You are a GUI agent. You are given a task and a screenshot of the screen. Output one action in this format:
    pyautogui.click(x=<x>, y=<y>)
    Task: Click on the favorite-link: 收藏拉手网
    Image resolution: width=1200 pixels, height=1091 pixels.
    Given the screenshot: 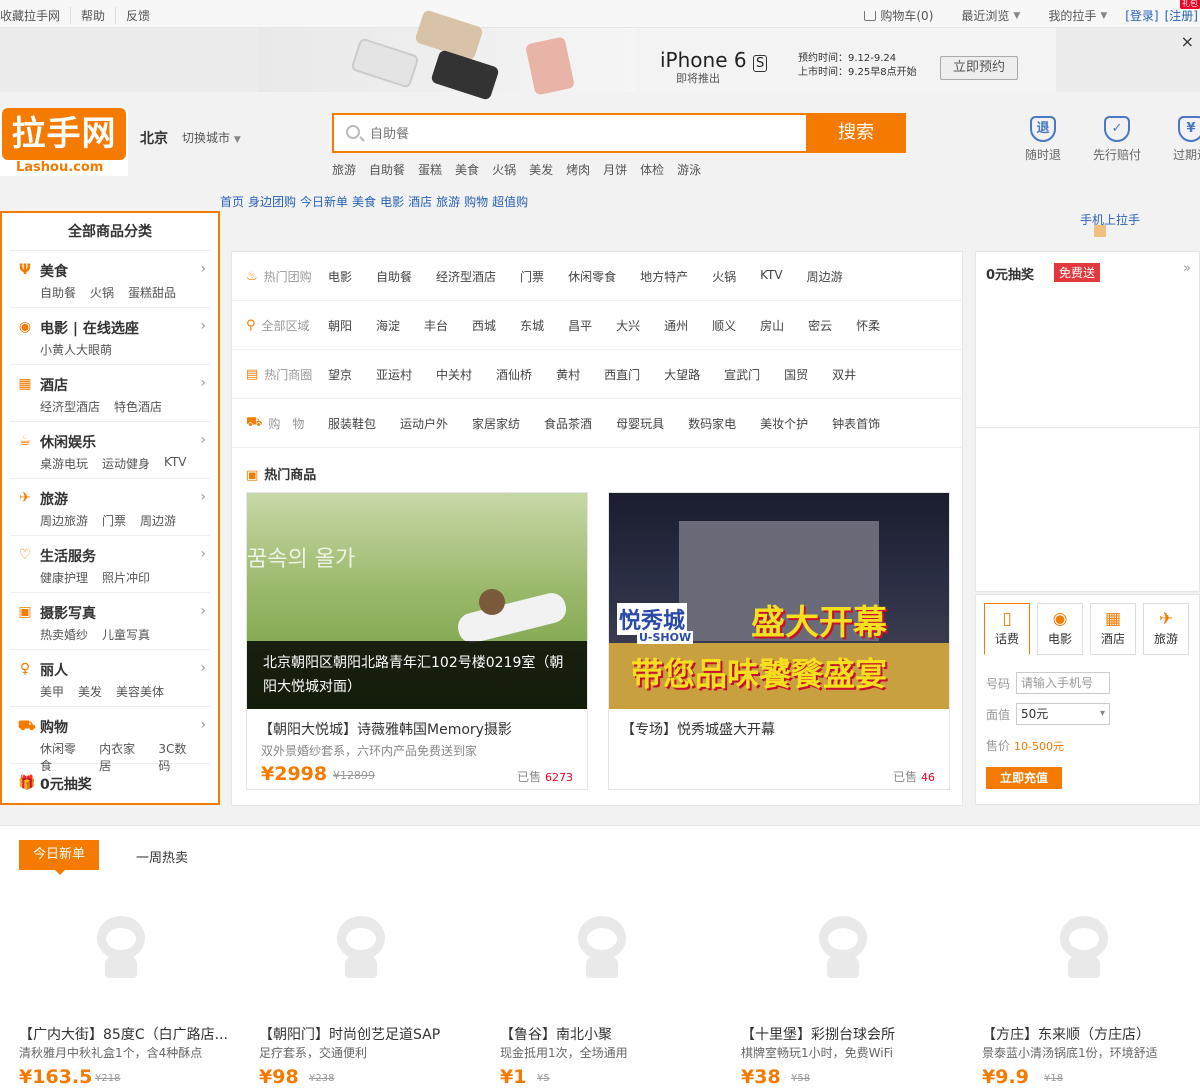 What is the action you would take?
    pyautogui.click(x=35, y=15)
    